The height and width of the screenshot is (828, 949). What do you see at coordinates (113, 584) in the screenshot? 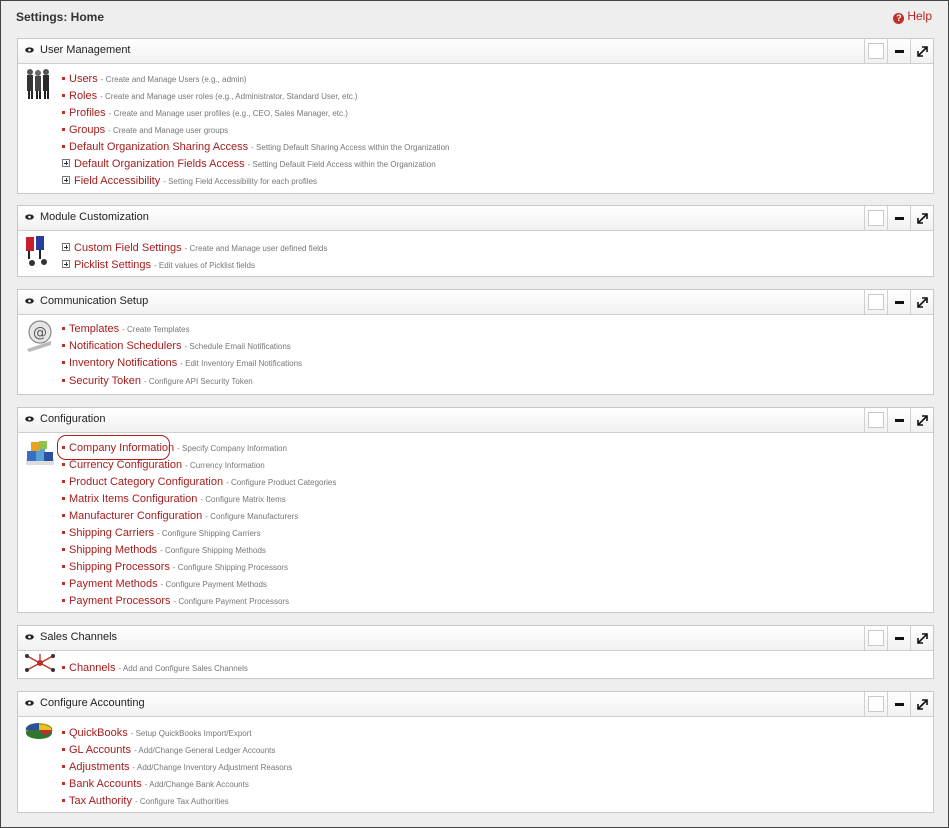
I see `payment-methods-link: Payment Methods` at bounding box center [113, 584].